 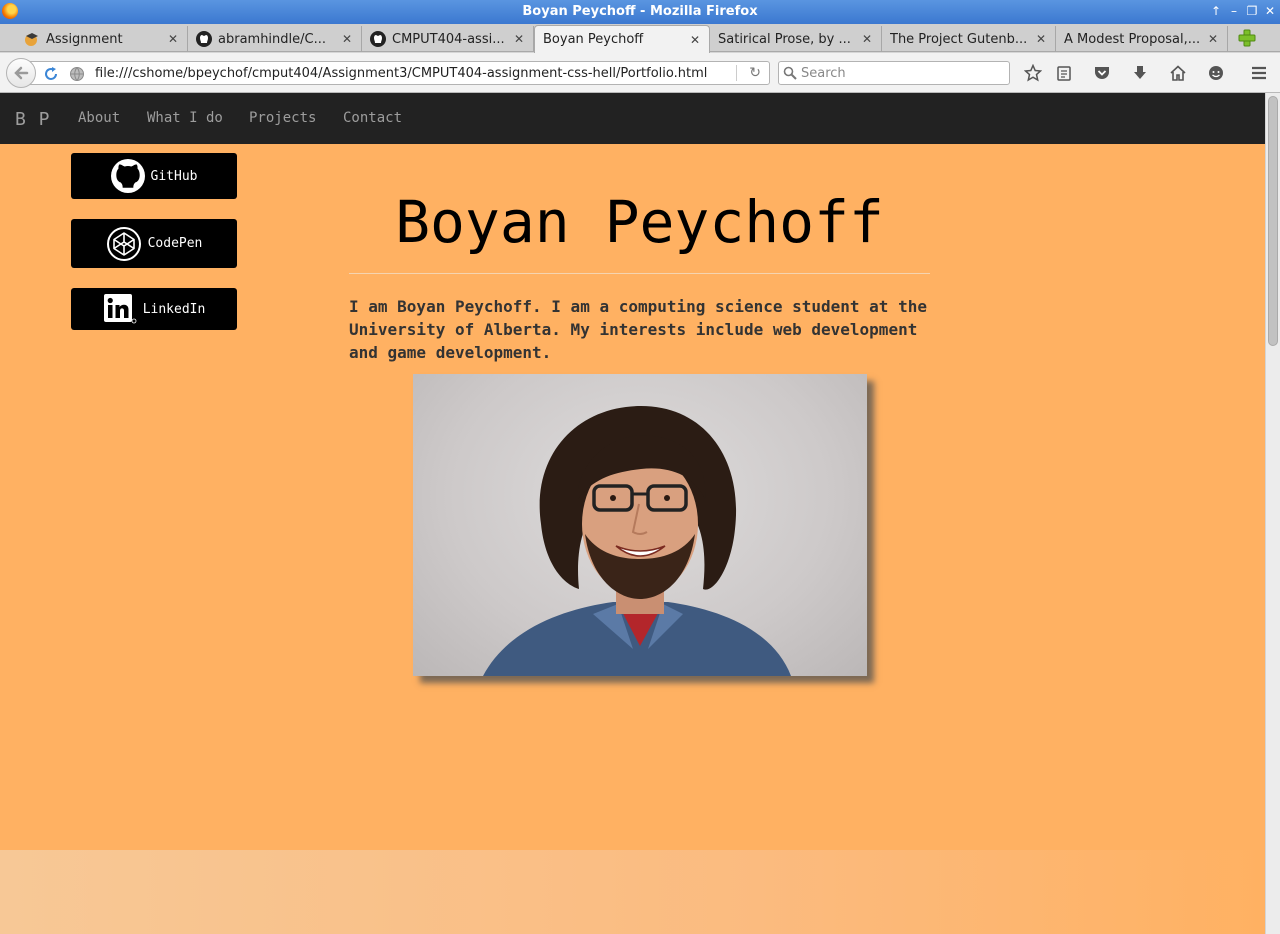 I want to click on nav-link-about: About, so click(x=99, y=118).